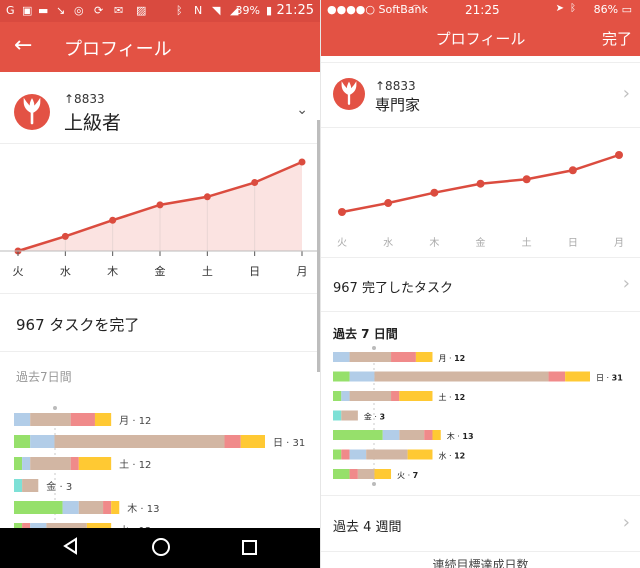  What do you see at coordinates (61, 10) in the screenshot?
I see `missed-call-icon: ↘` at bounding box center [61, 10].